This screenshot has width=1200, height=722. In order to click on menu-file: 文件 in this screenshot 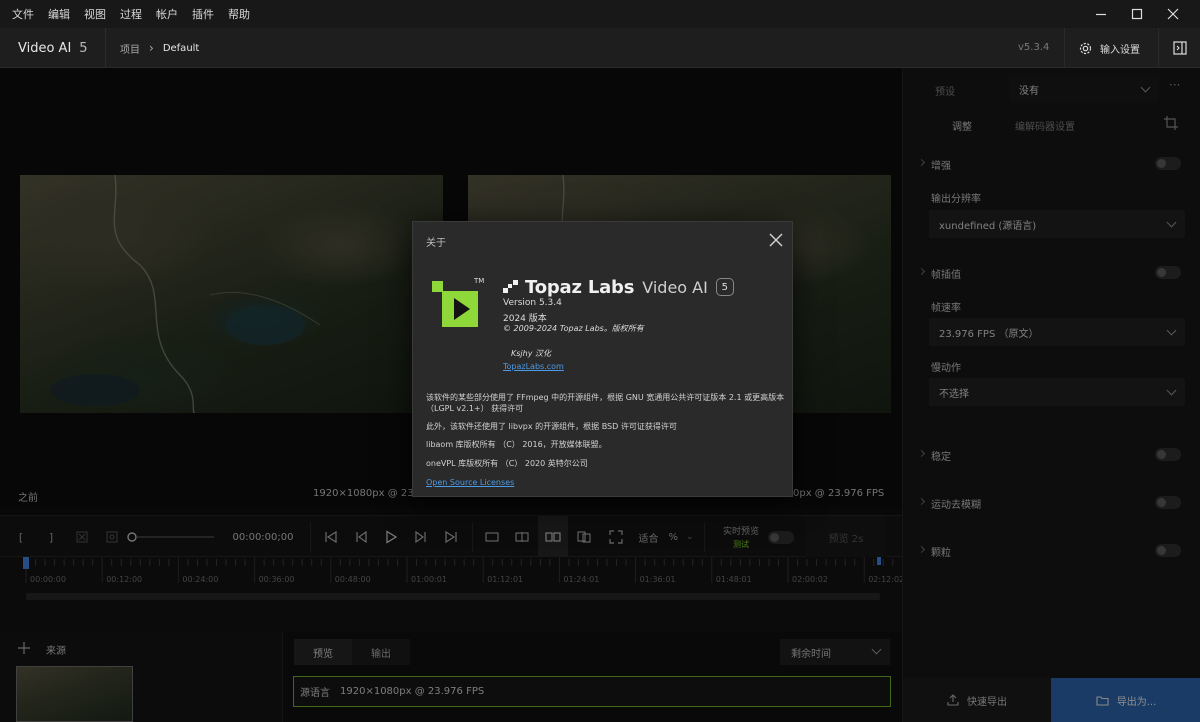, I will do `click(23, 14)`.